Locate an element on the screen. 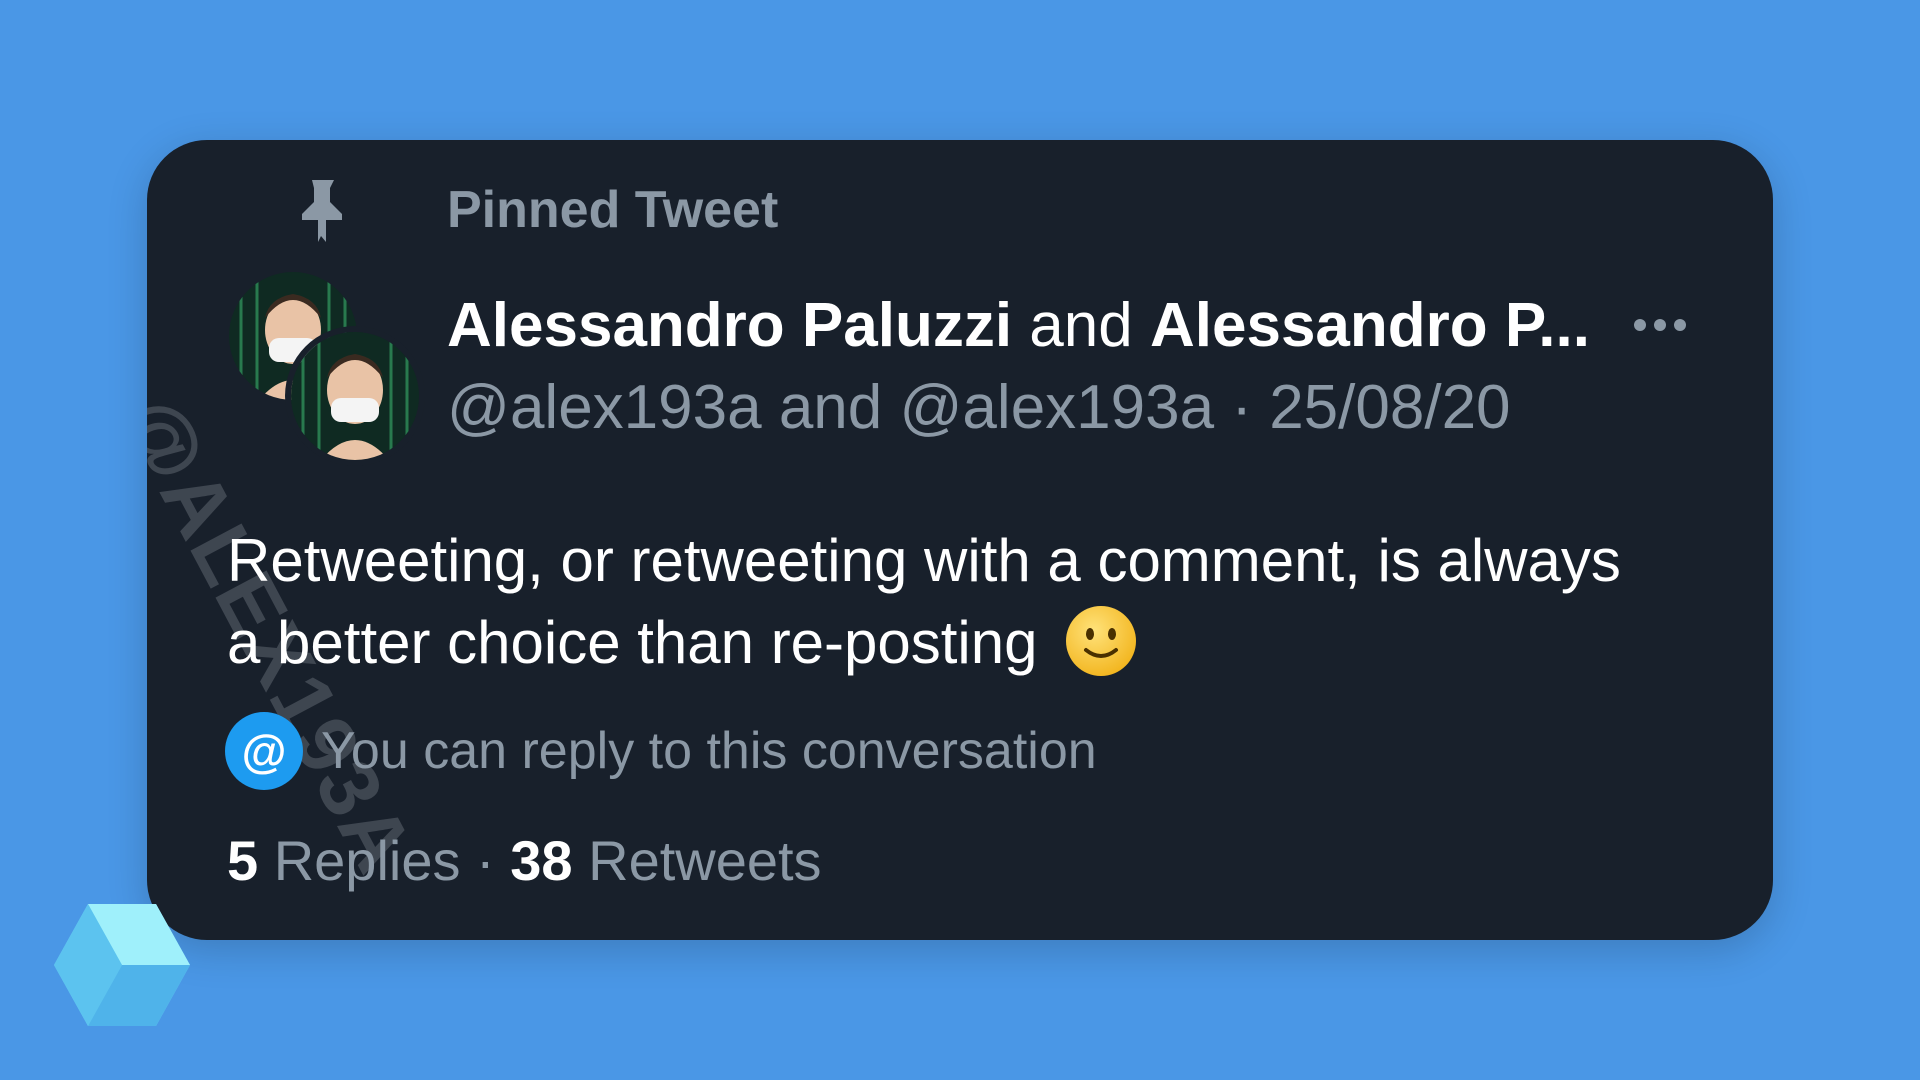 This screenshot has height=1080, width=1920. replies-stat: 5 Replies is located at coordinates (343, 860).